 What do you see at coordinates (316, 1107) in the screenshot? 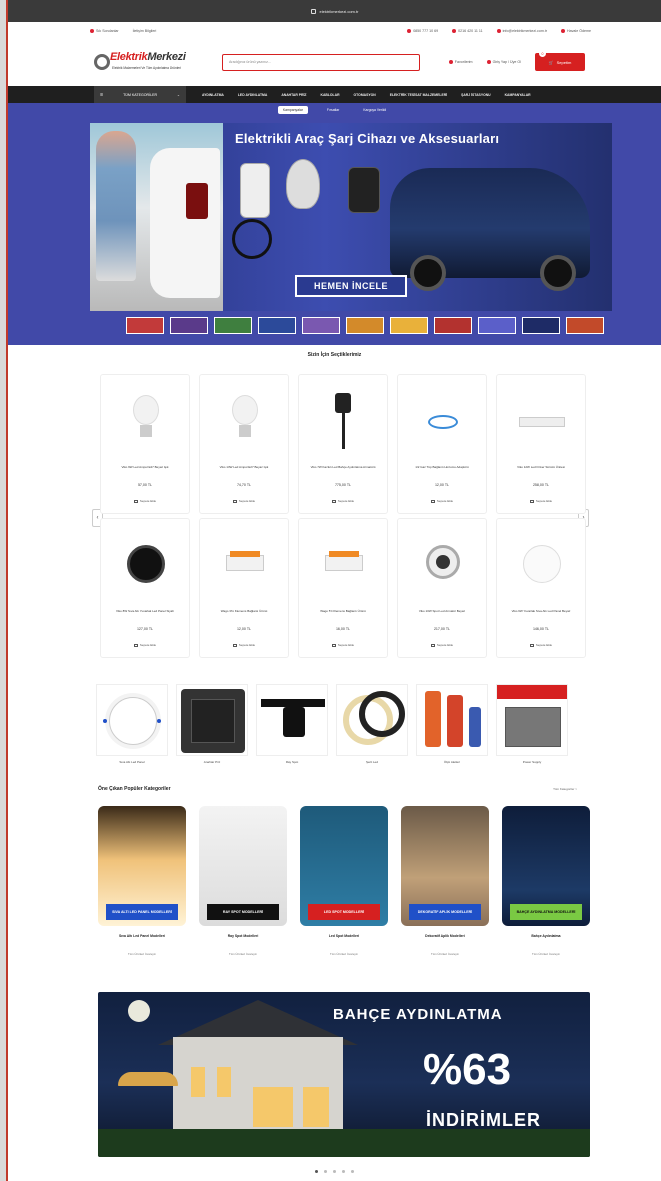
I see `window` at bounding box center [316, 1107].